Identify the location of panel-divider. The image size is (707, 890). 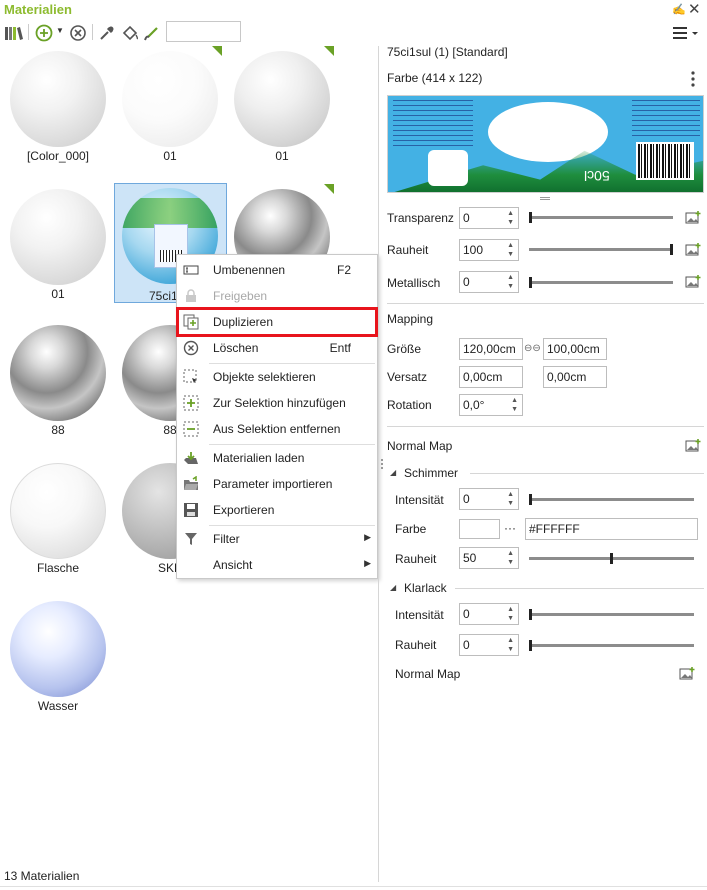
(378, 464).